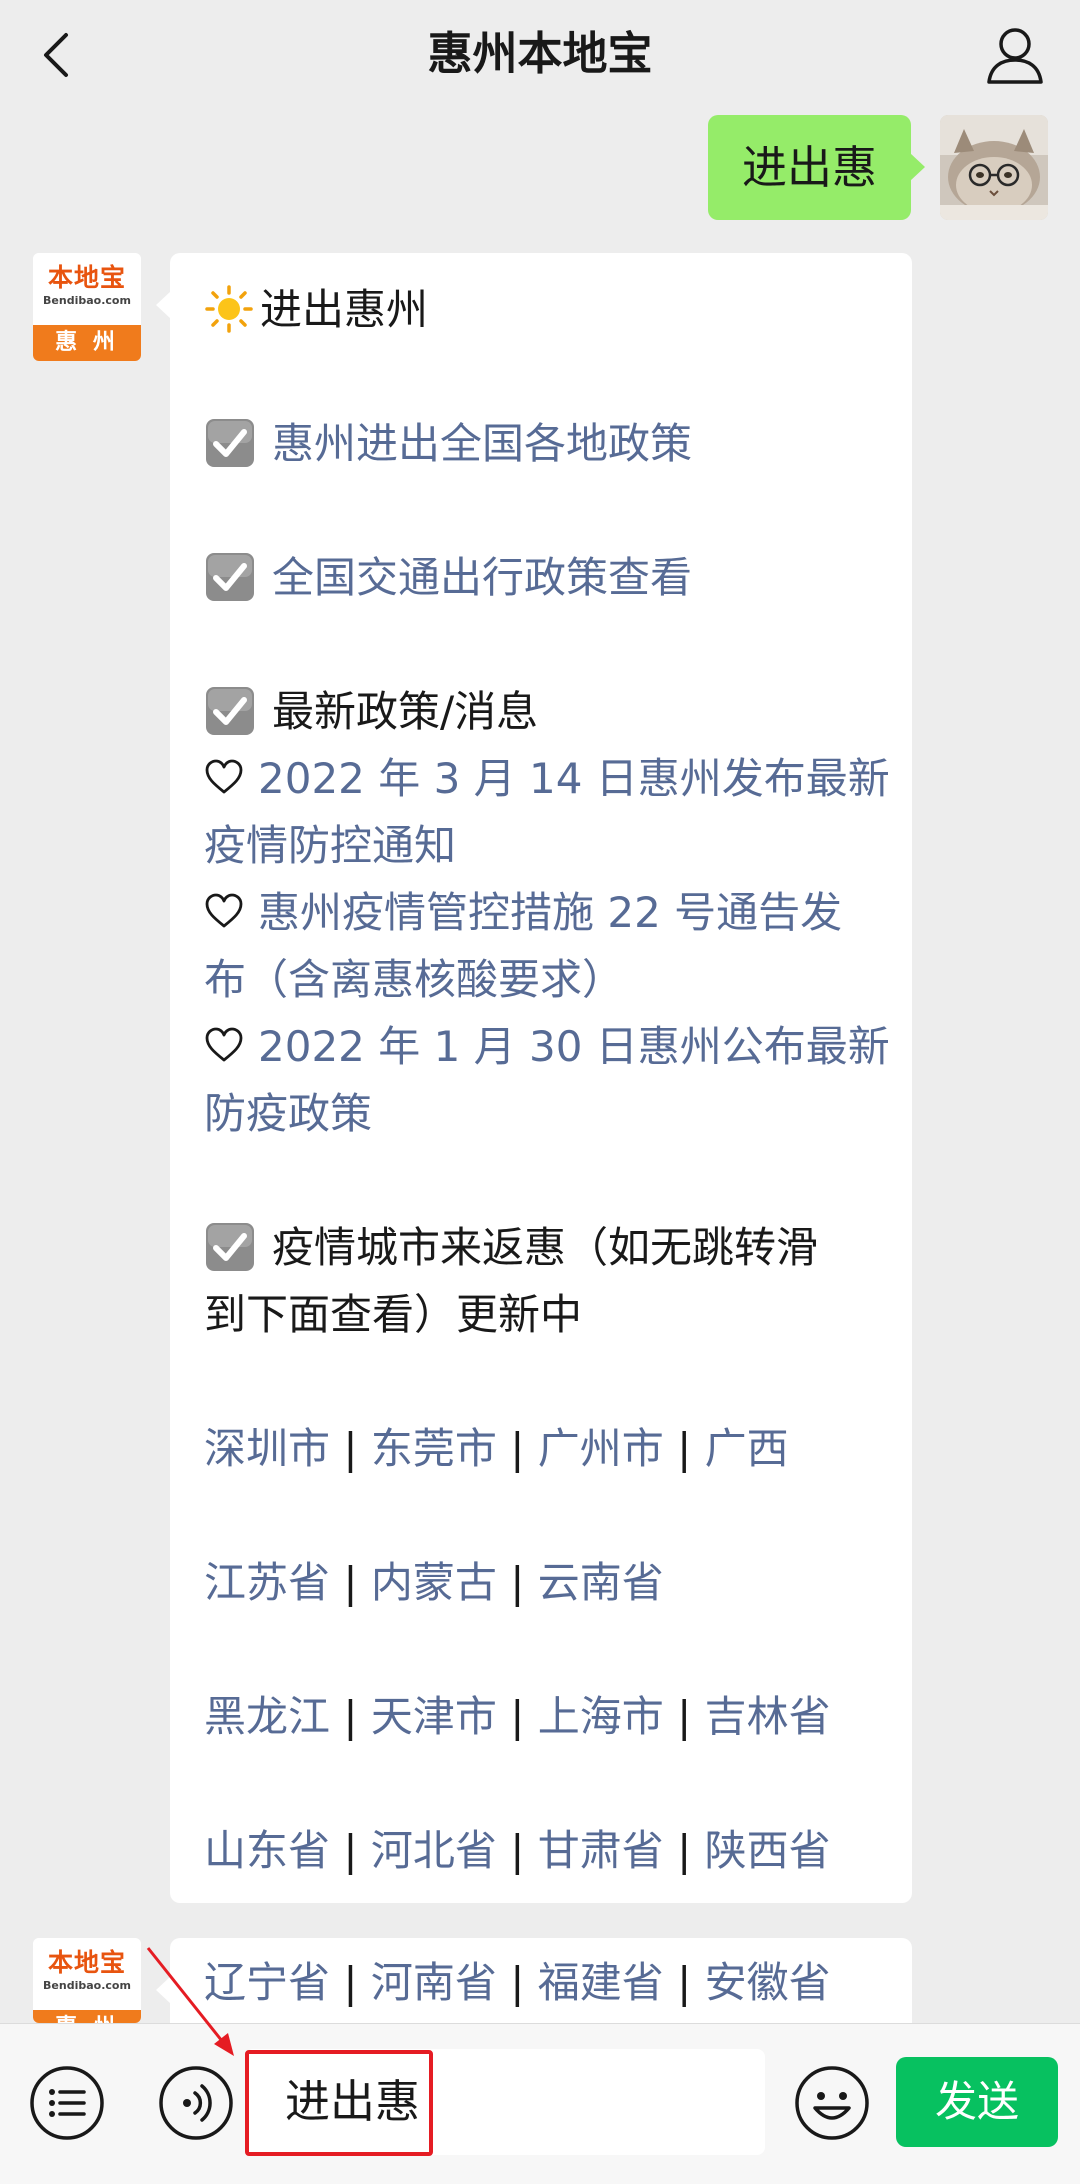  I want to click on city-link: 云南省, so click(601, 1582).